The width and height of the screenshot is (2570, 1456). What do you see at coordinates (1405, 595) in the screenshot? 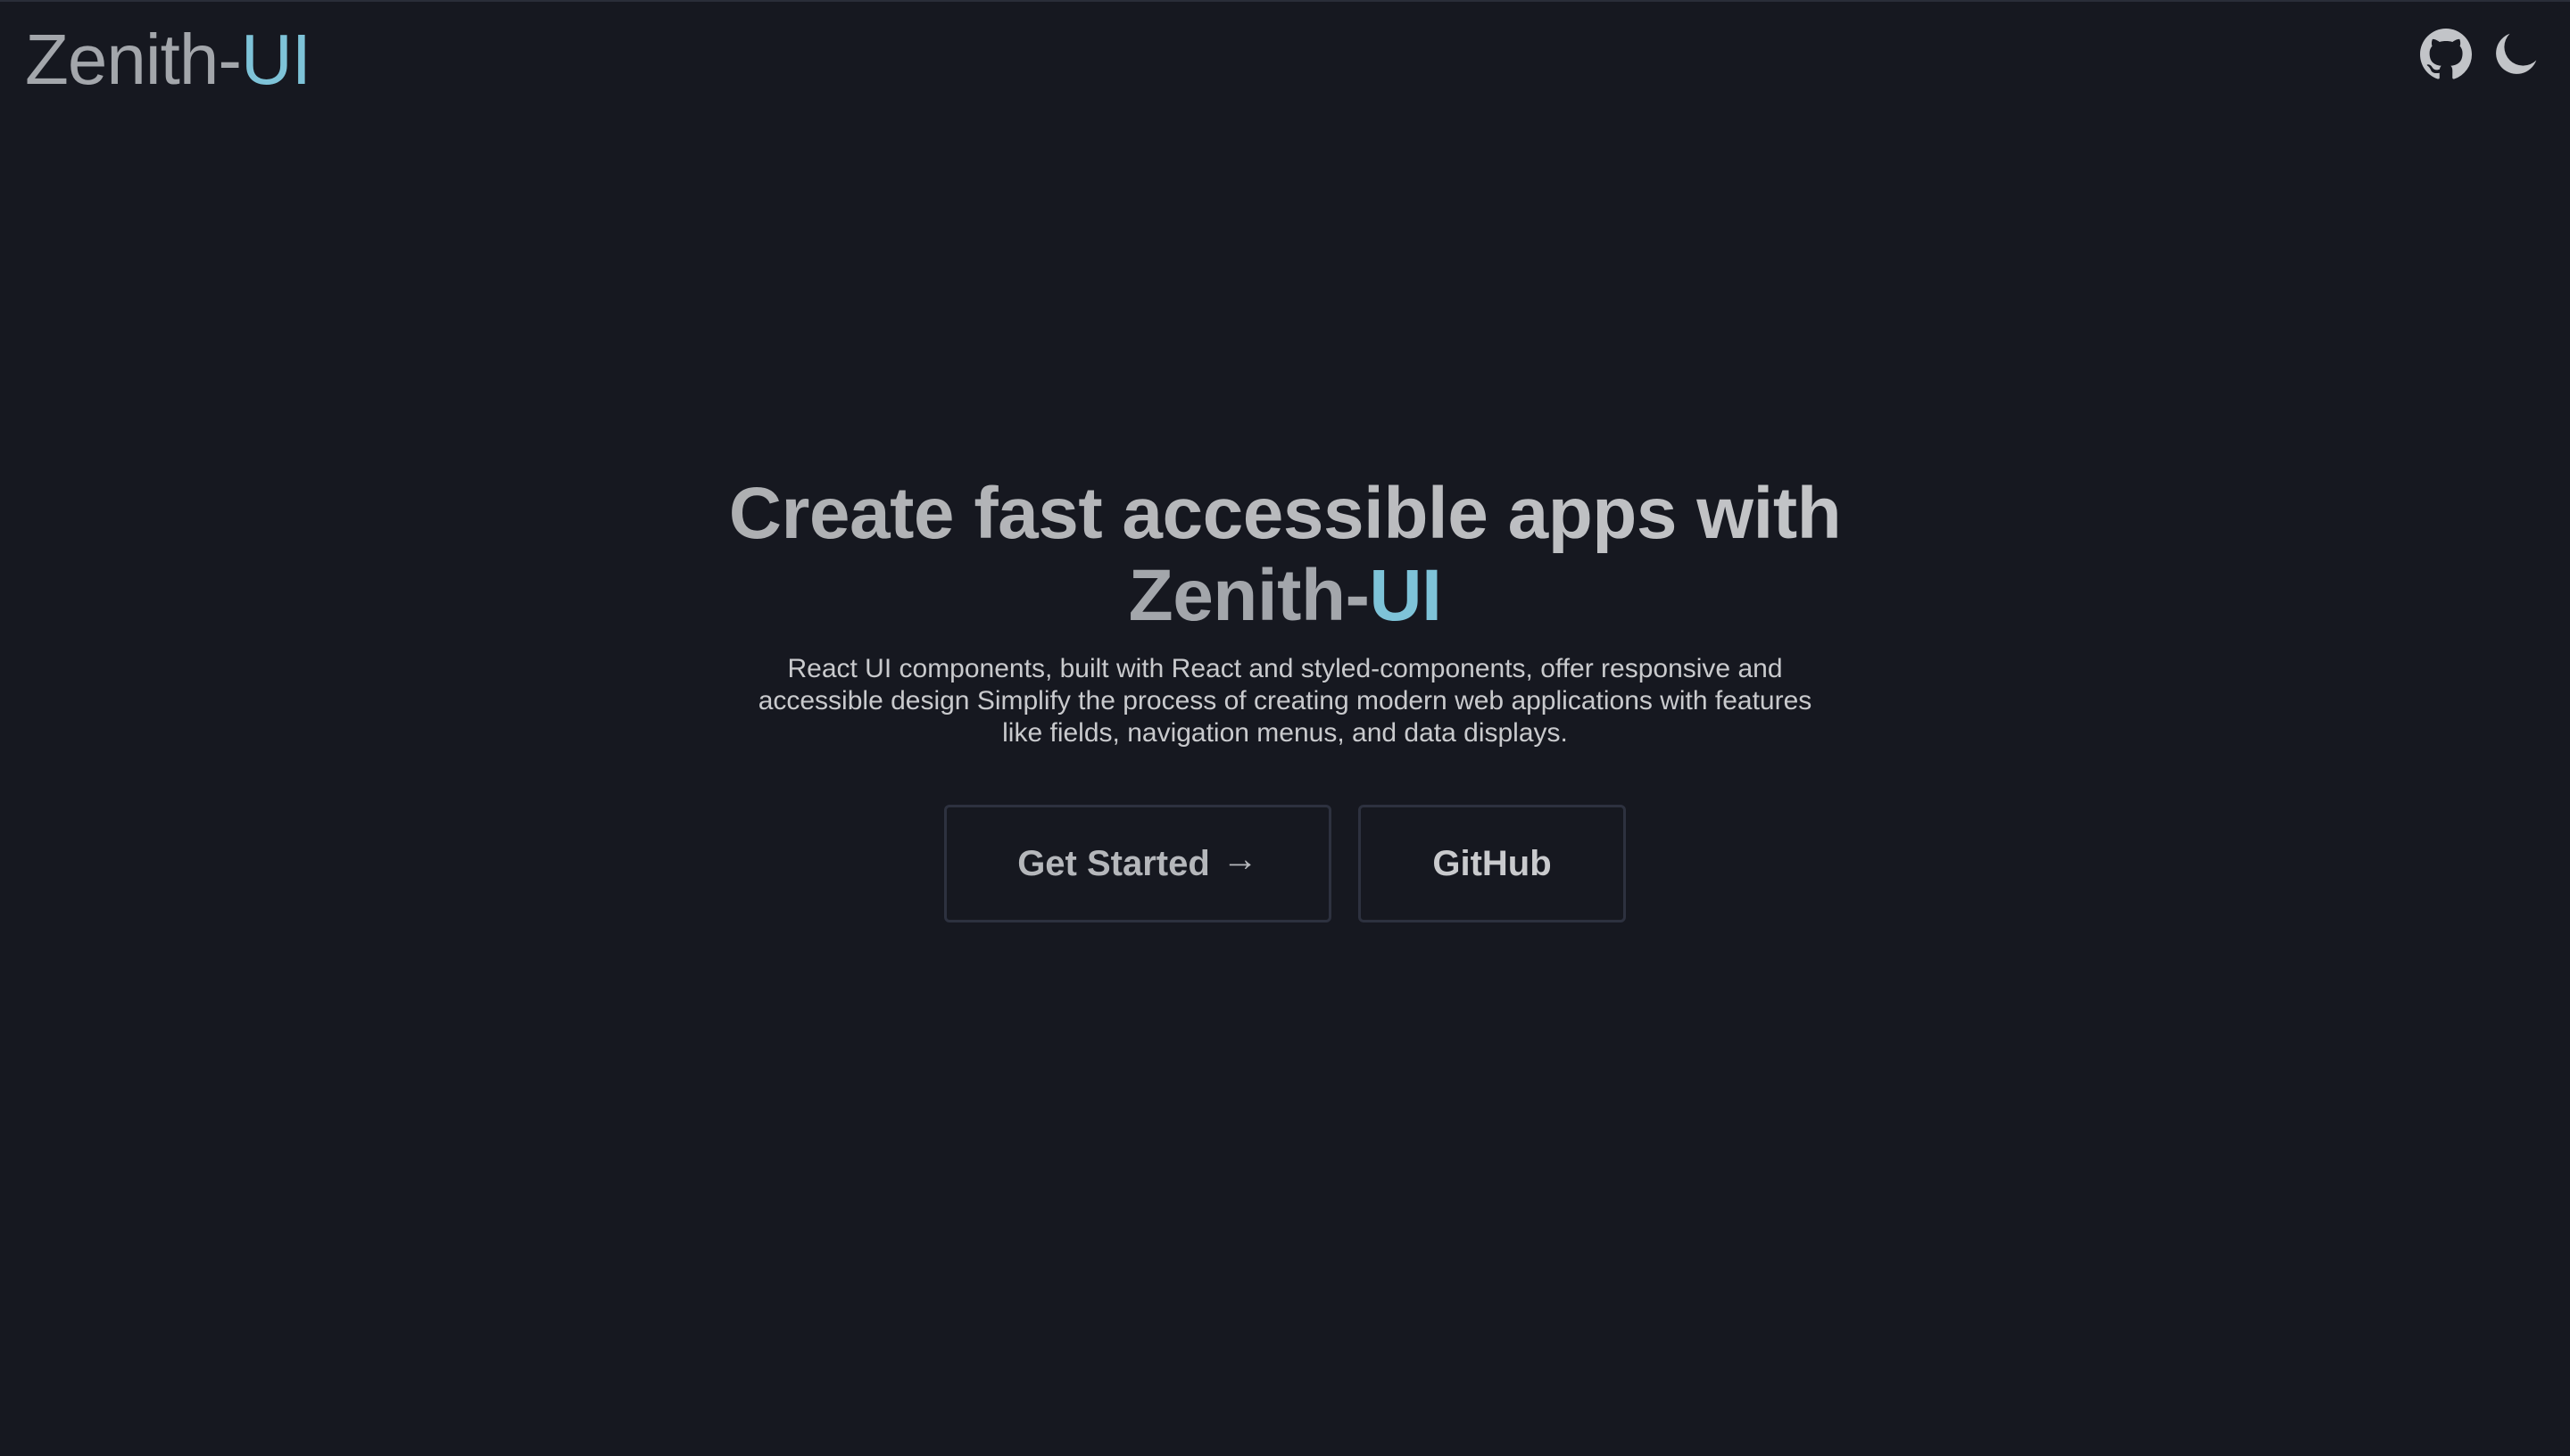
I see `hero-brand-ui: UI` at bounding box center [1405, 595].